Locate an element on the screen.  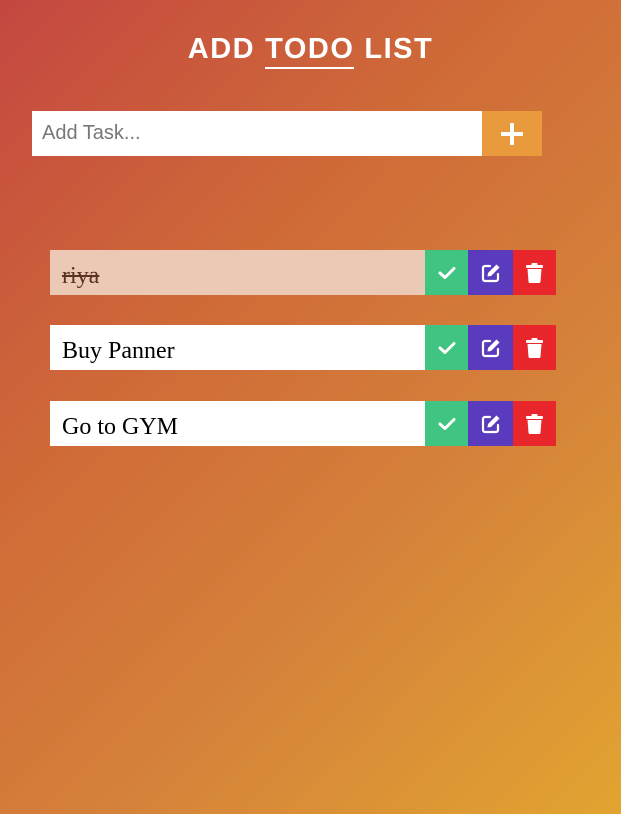
title-todo: TODO is located at coordinates (310, 50).